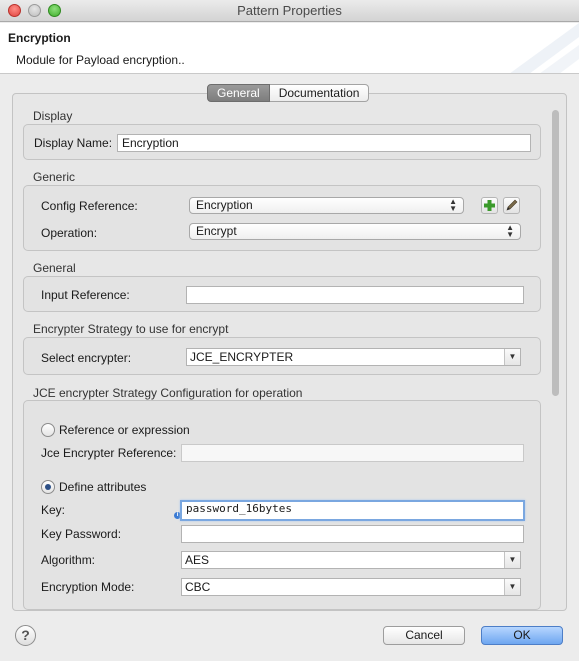 This screenshot has height=661, width=579. Describe the element at coordinates (355, 295) in the screenshot. I see `input-reference-input` at that location.